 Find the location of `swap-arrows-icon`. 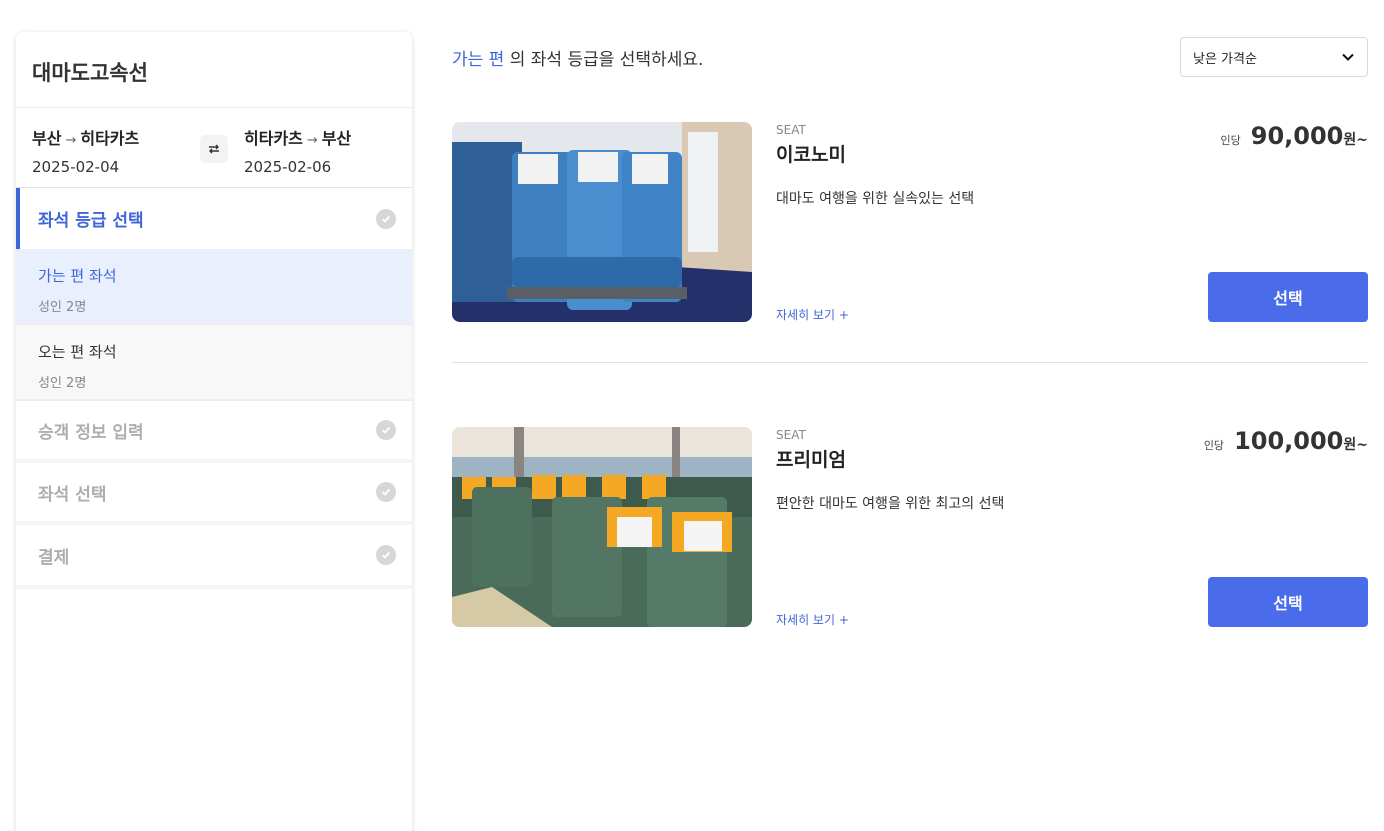

swap-arrows-icon is located at coordinates (214, 149).